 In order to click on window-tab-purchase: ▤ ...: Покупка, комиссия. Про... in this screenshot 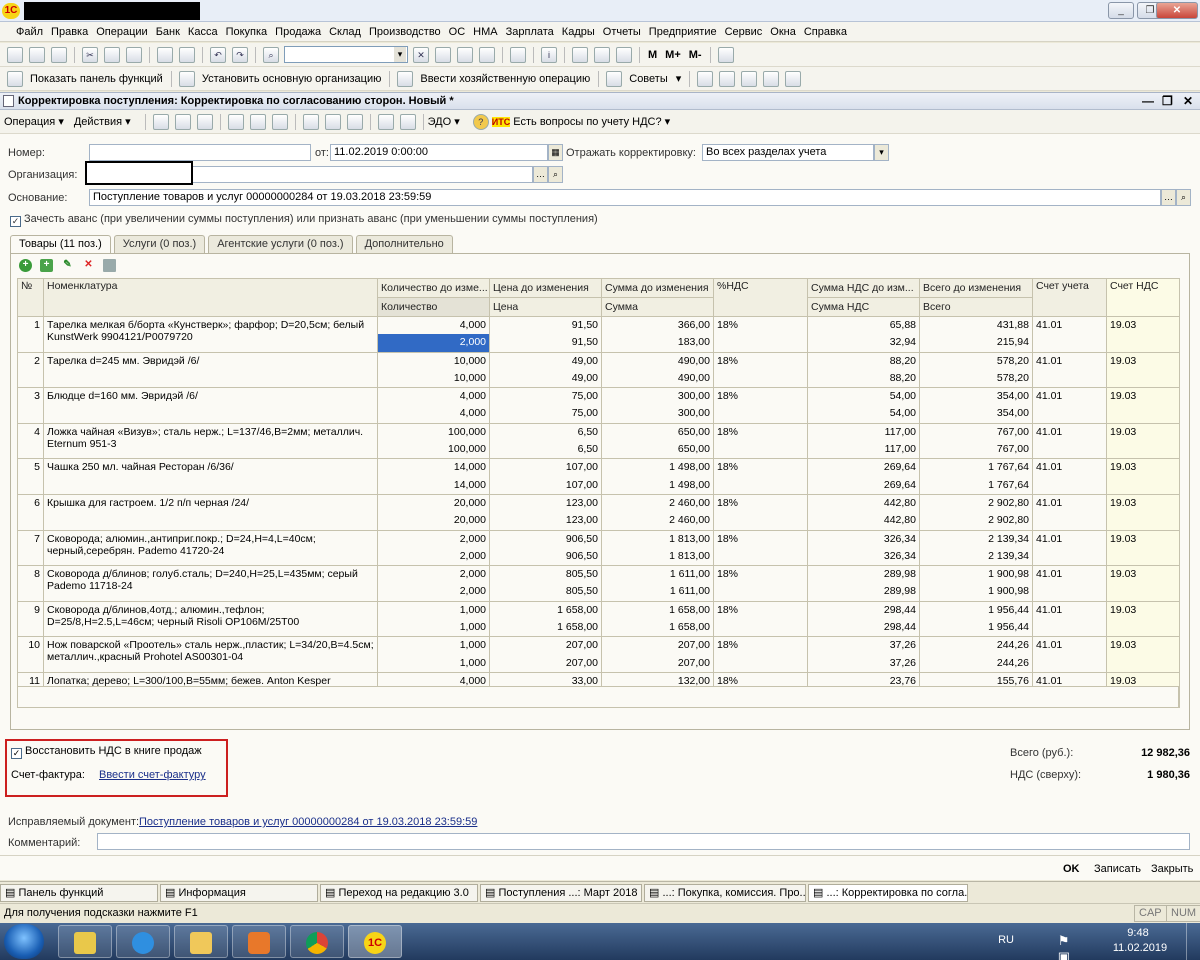, I will do `click(725, 892)`.